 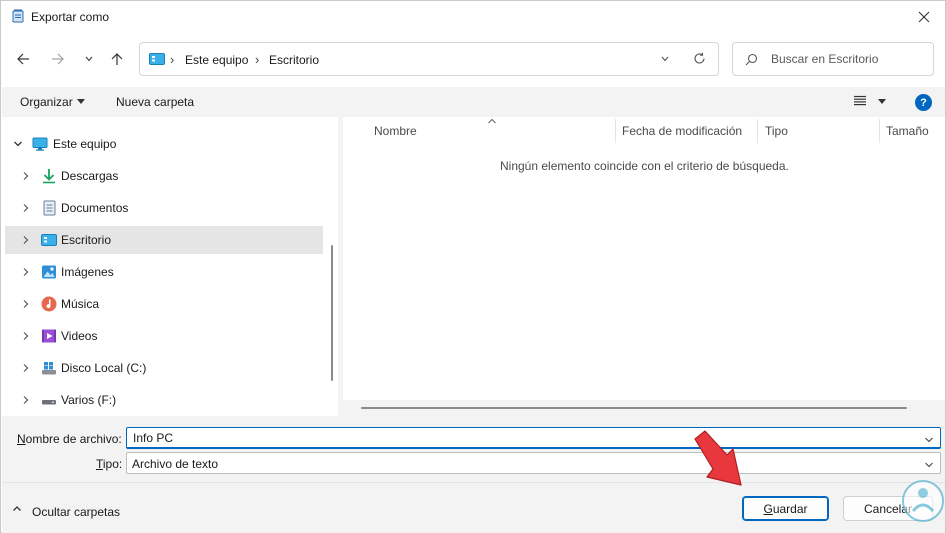 What do you see at coordinates (923, 102) in the screenshot?
I see `help-button: ?` at bounding box center [923, 102].